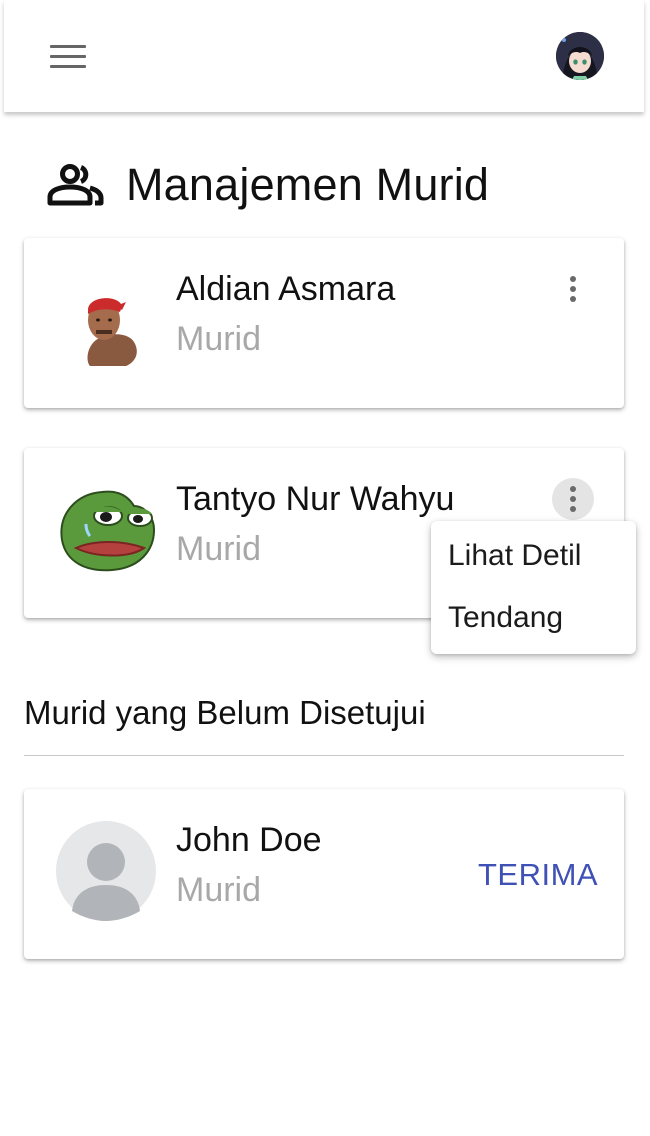  What do you see at coordinates (106, 530) in the screenshot?
I see `frog-avatar-icon` at bounding box center [106, 530].